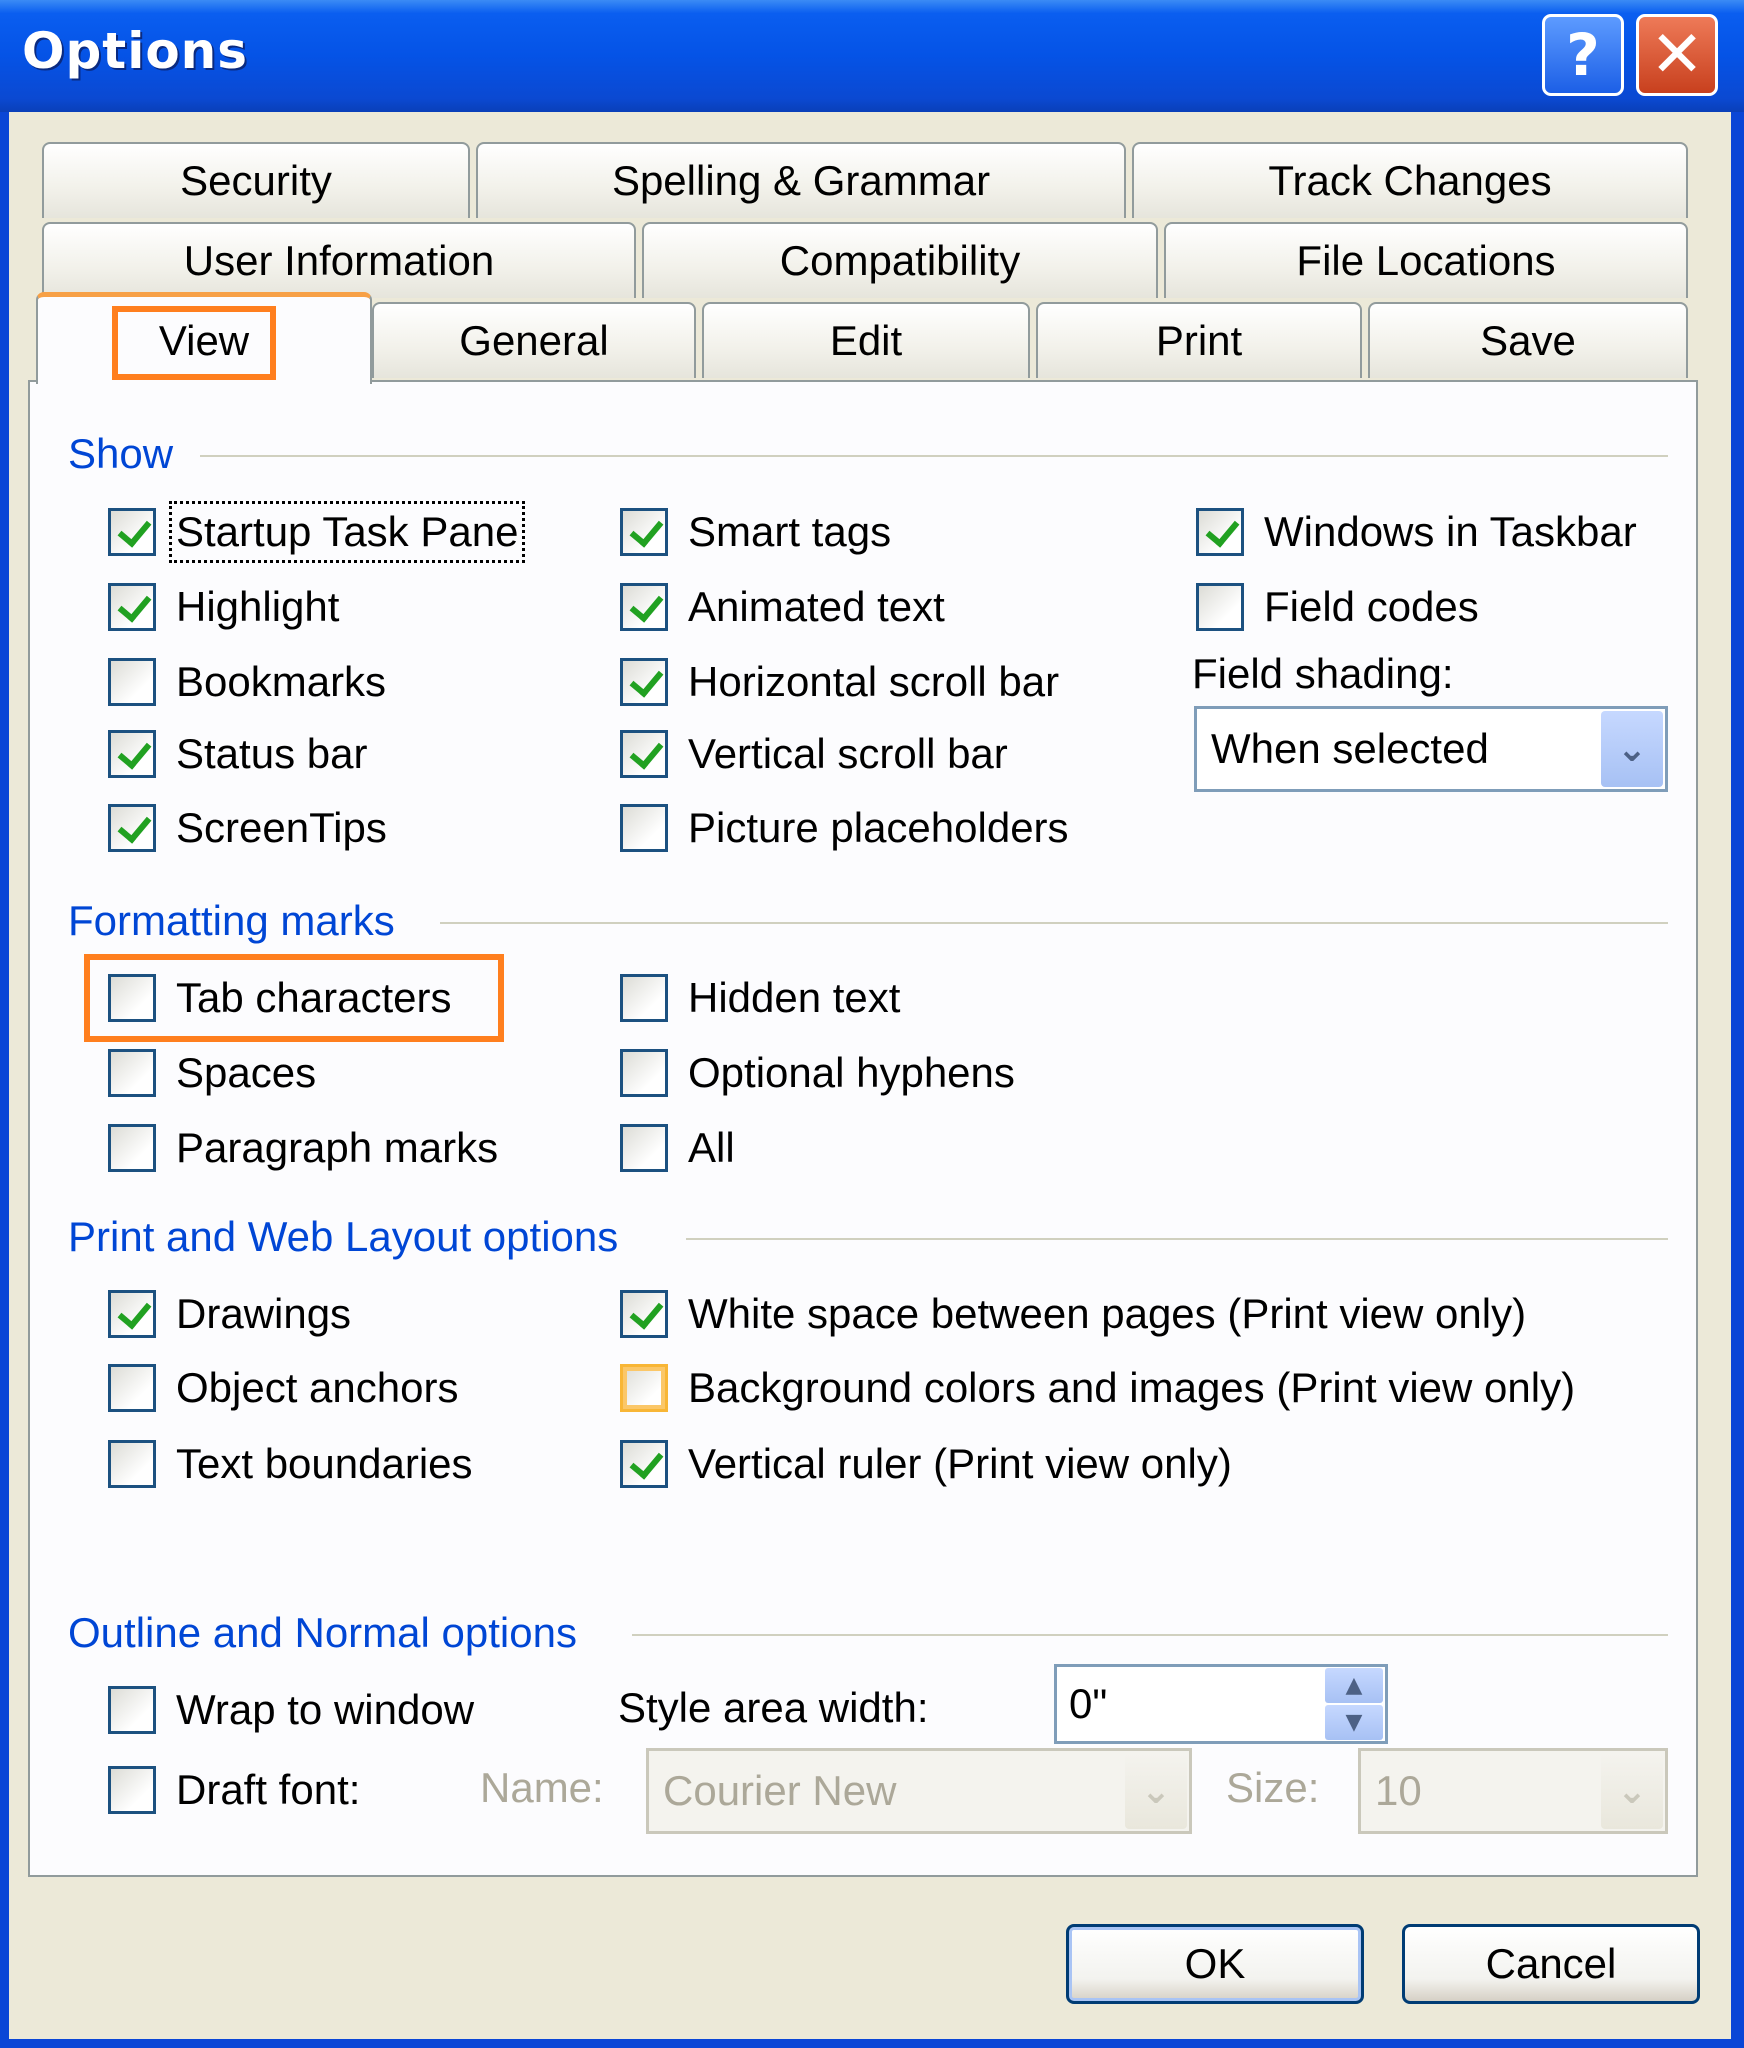  I want to click on spaces-checkbox, so click(132, 1073).